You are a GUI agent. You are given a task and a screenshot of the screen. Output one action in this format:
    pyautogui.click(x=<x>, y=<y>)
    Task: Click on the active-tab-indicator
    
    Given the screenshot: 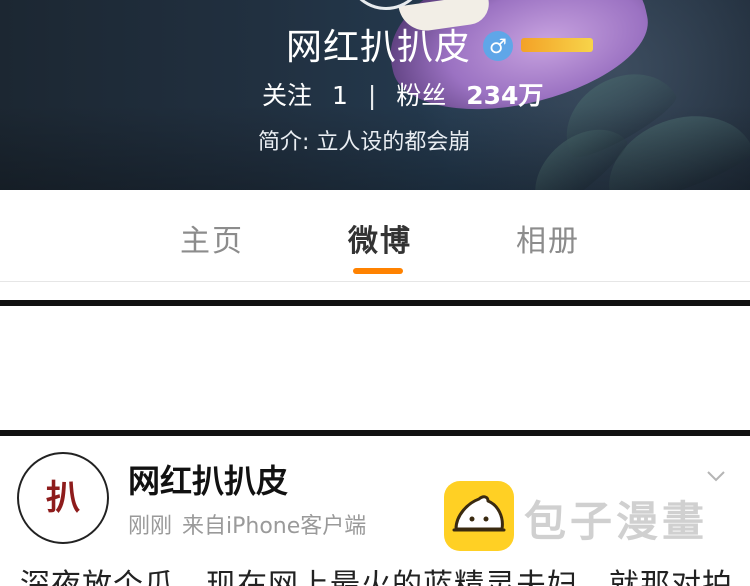 What is the action you would take?
    pyautogui.click(x=378, y=271)
    